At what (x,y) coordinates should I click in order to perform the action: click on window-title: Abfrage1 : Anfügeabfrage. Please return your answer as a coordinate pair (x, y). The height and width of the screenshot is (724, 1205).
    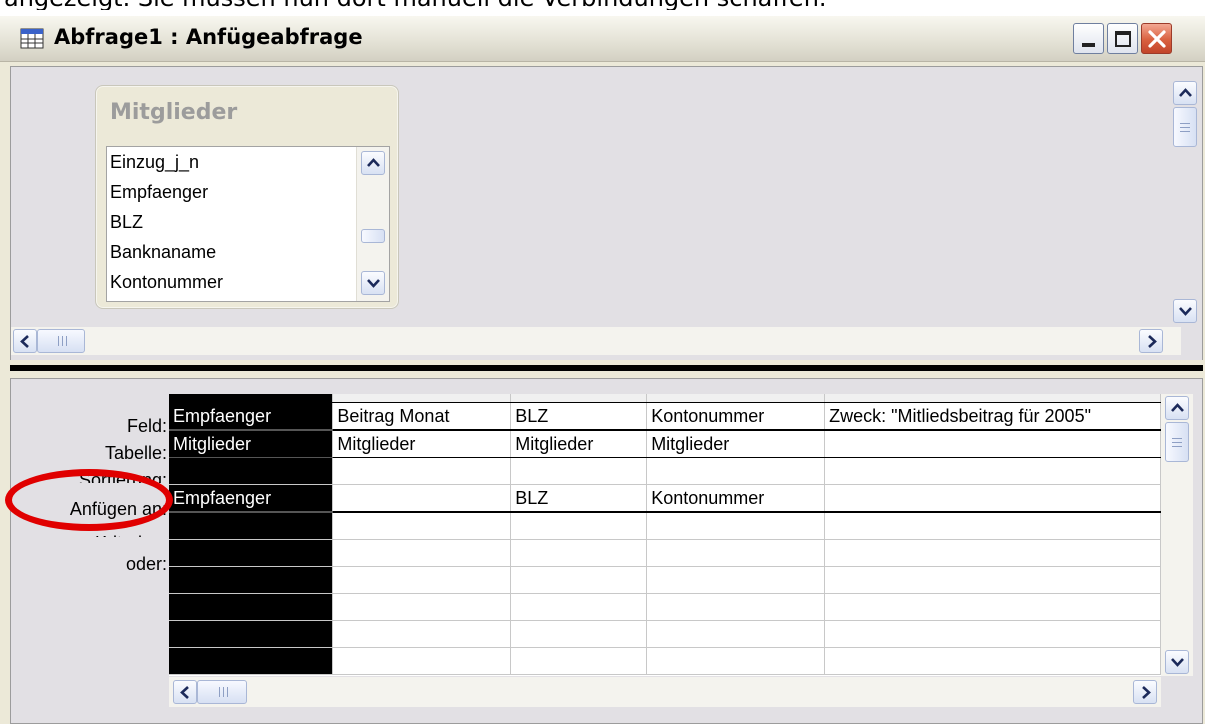
    Looking at the image, I should click on (208, 37).